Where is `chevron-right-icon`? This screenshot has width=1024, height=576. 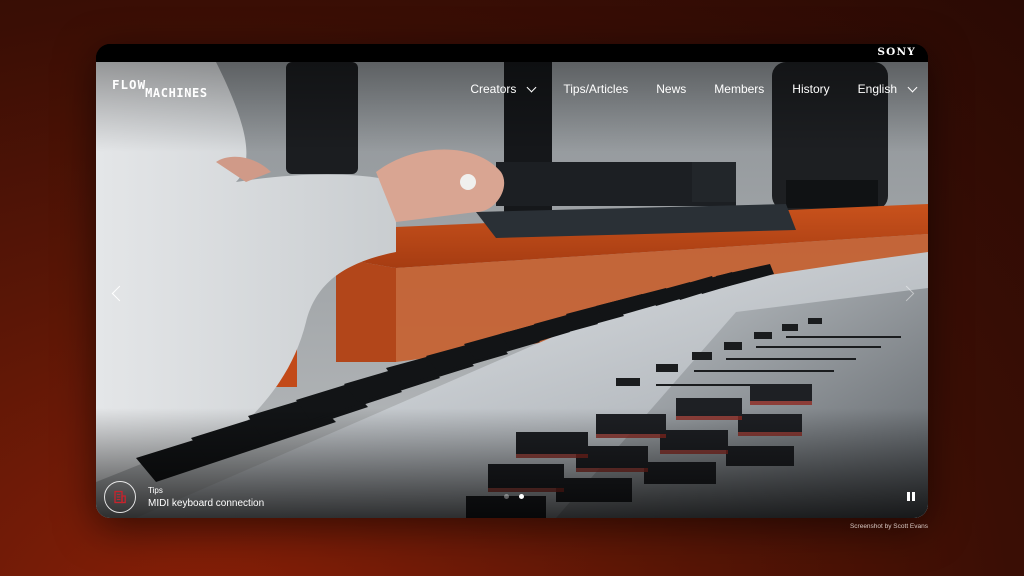 chevron-right-icon is located at coordinates (906, 293).